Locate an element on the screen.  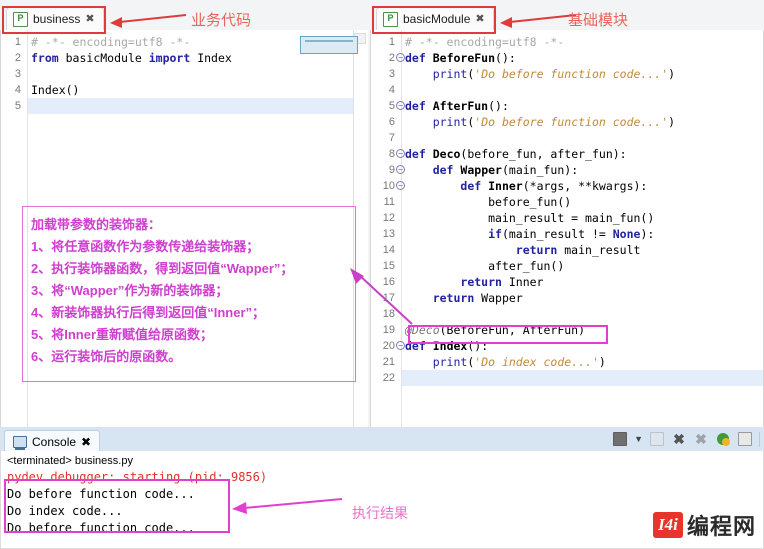
tab-console: Console ✖ is located at coordinates (52, 441).